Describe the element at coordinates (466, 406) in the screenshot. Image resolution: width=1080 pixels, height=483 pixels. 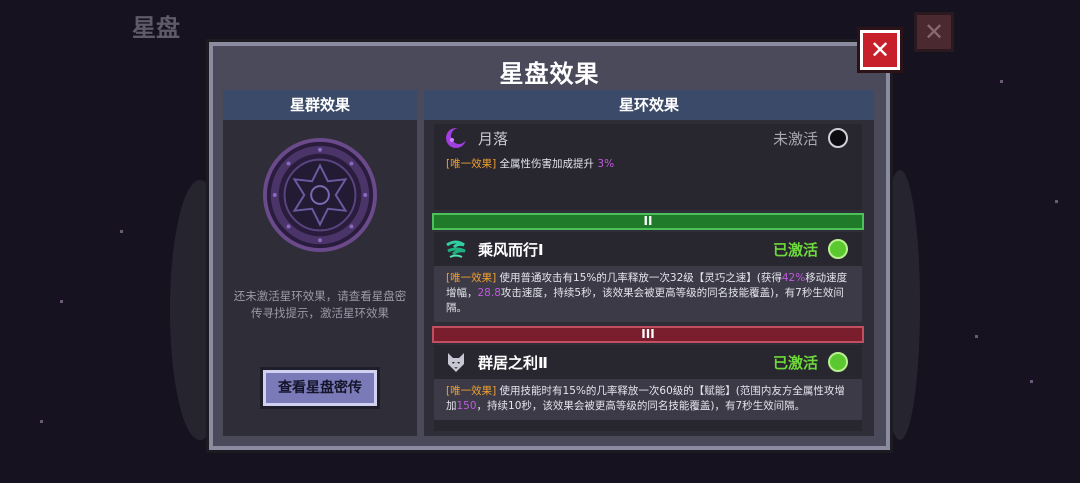
I see `highlight-value: 150` at that location.